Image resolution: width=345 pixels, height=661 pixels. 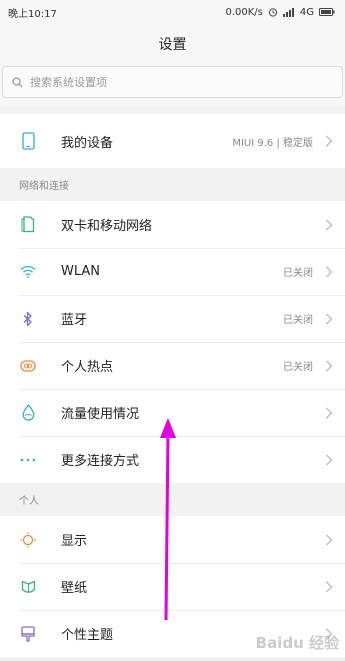 What do you see at coordinates (74, 541) in the screenshot?
I see `display-label: 显示` at bounding box center [74, 541].